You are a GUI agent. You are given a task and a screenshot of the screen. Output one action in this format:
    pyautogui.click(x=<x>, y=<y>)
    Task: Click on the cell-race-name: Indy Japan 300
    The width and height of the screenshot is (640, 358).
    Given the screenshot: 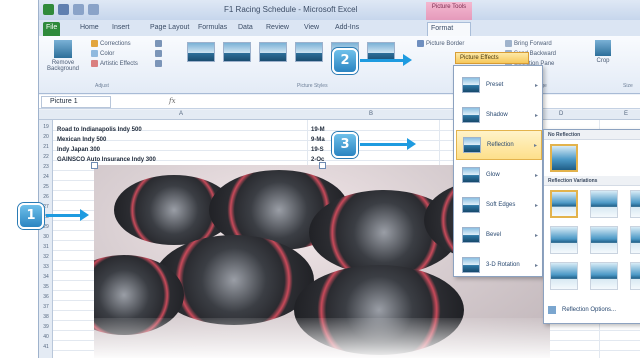 What is the action you would take?
    pyautogui.click(x=78, y=150)
    